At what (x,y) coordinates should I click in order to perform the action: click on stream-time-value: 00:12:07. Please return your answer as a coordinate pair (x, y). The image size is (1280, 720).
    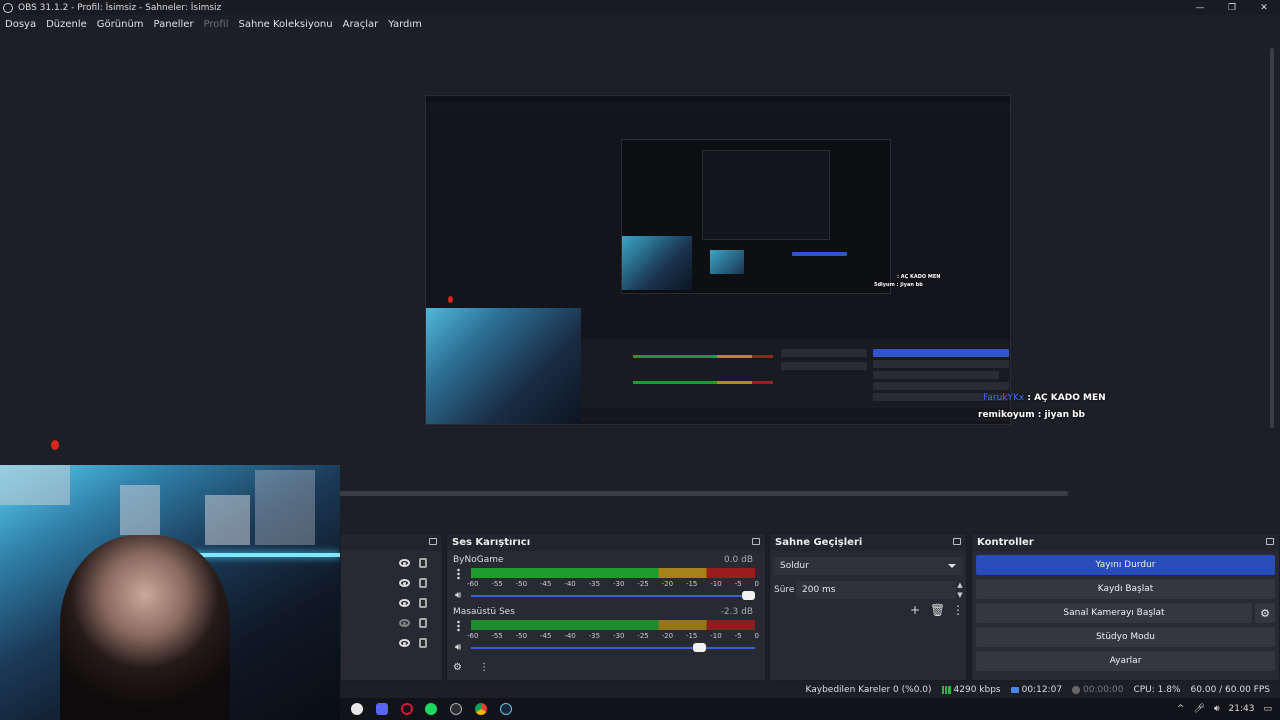
    Looking at the image, I should click on (1042, 689).